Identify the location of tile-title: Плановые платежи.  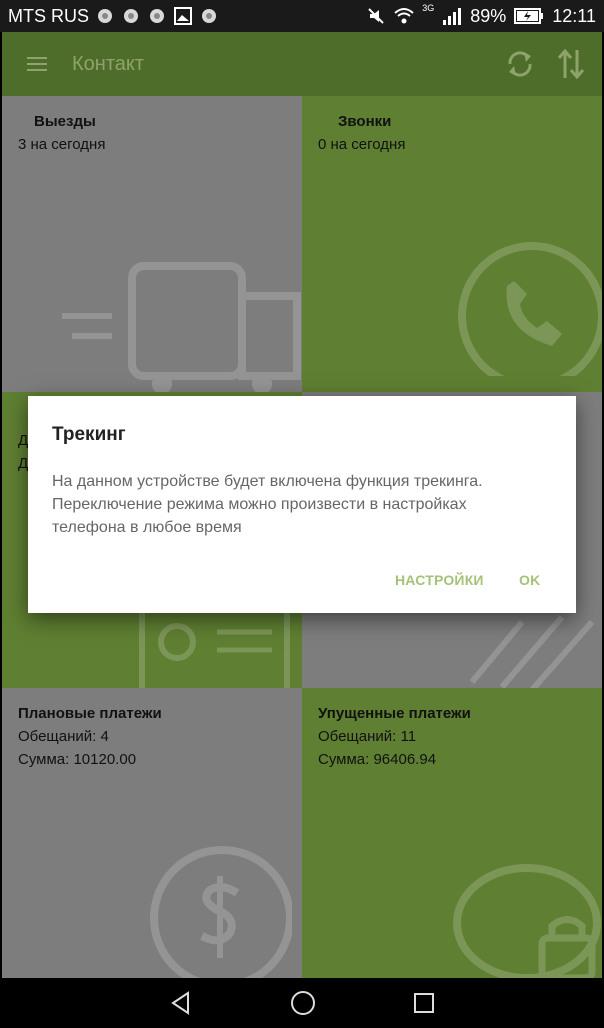
(90, 713).